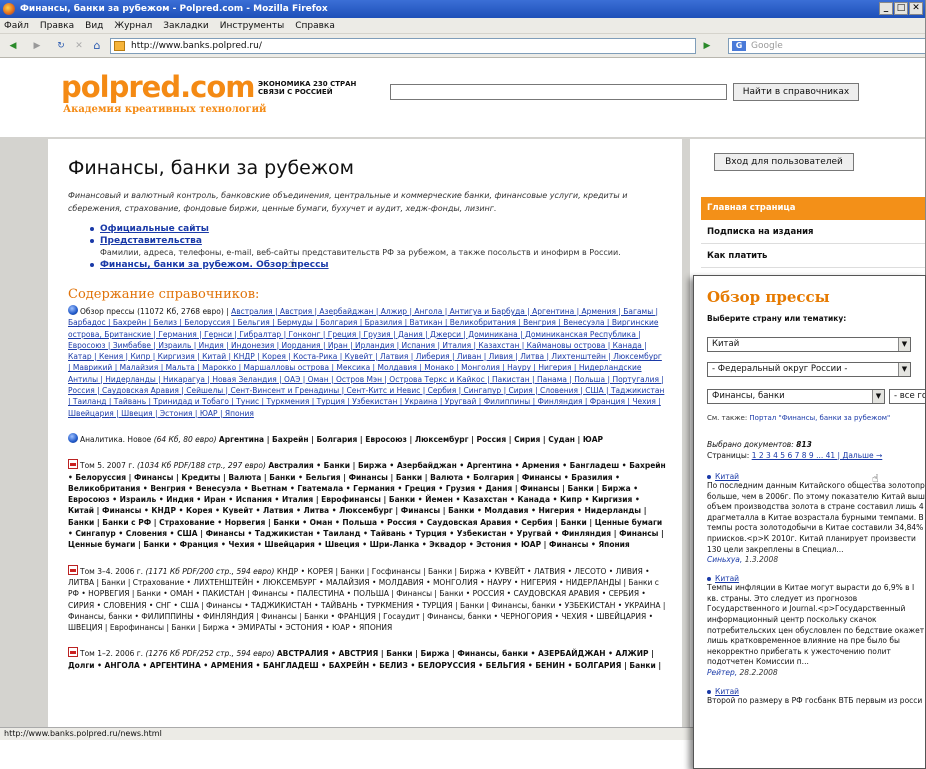 This screenshot has height=769, width=926. I want to click on official-sites-link: Официальные сайты, so click(154, 229).